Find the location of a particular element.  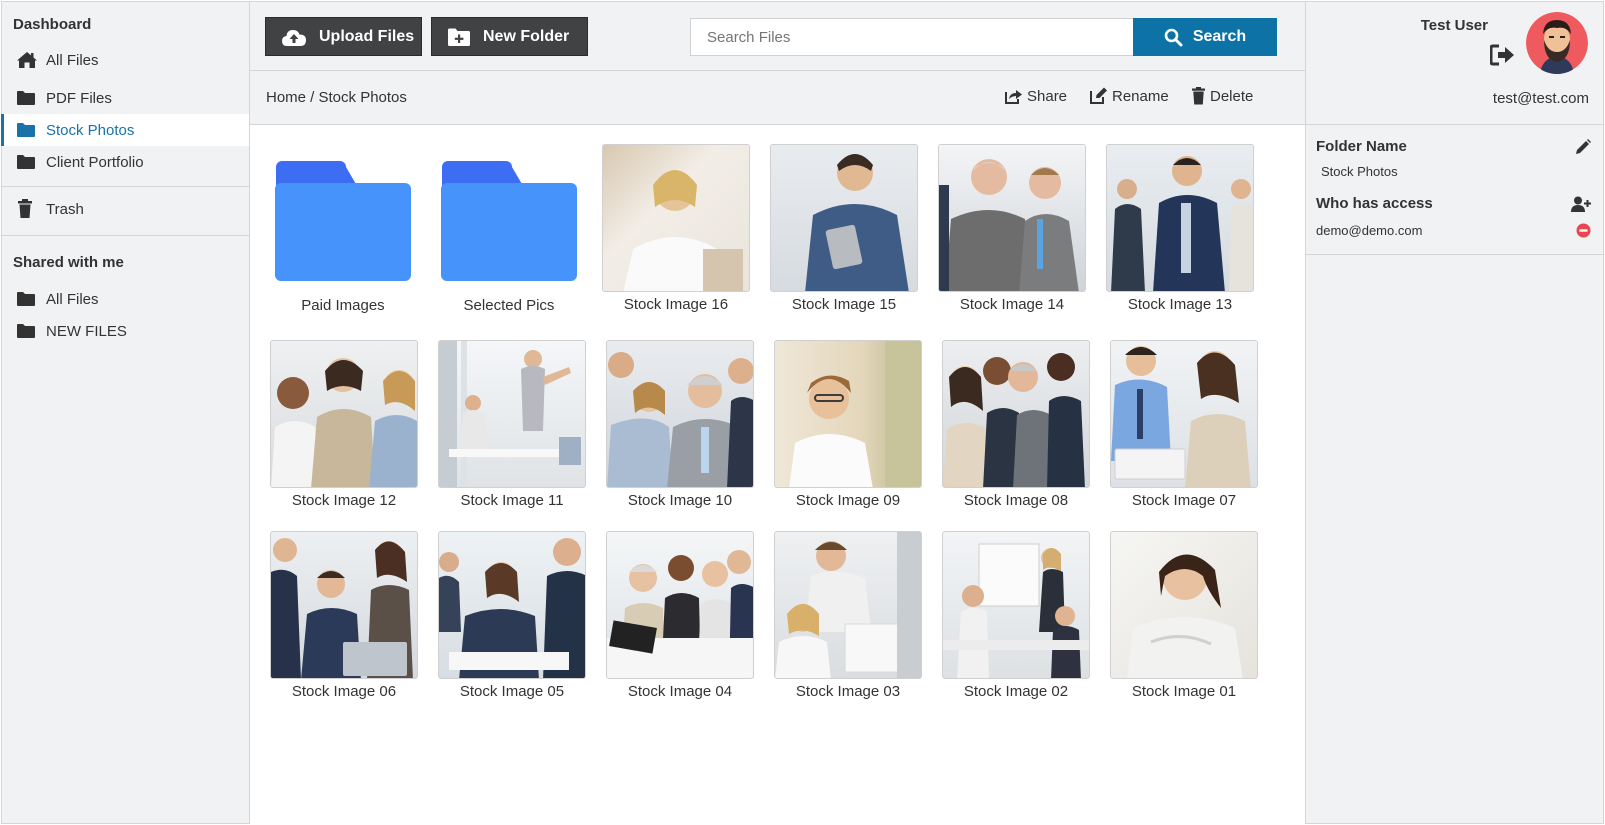

image-name: Stock Image 03 is located at coordinates (848, 691).